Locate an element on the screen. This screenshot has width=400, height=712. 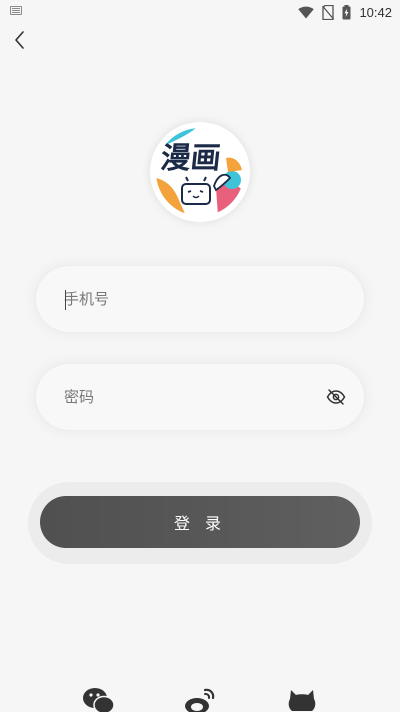
app-logo: 漫画 is located at coordinates (200, 172).